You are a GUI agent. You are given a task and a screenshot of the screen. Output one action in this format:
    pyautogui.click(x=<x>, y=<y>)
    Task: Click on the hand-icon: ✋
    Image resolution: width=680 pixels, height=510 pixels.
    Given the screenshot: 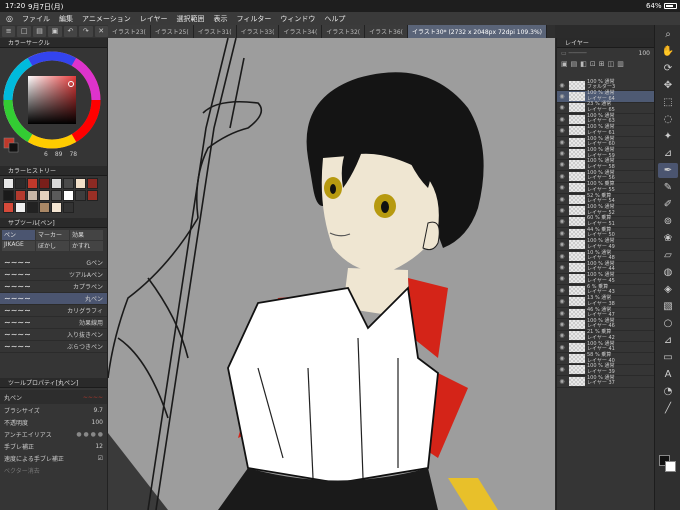 What is the action you would take?
    pyautogui.click(x=668, y=51)
    